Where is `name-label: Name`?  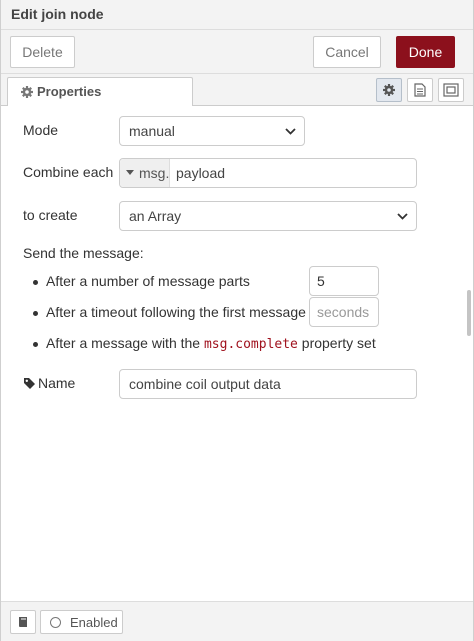 name-label: Name is located at coordinates (57, 383).